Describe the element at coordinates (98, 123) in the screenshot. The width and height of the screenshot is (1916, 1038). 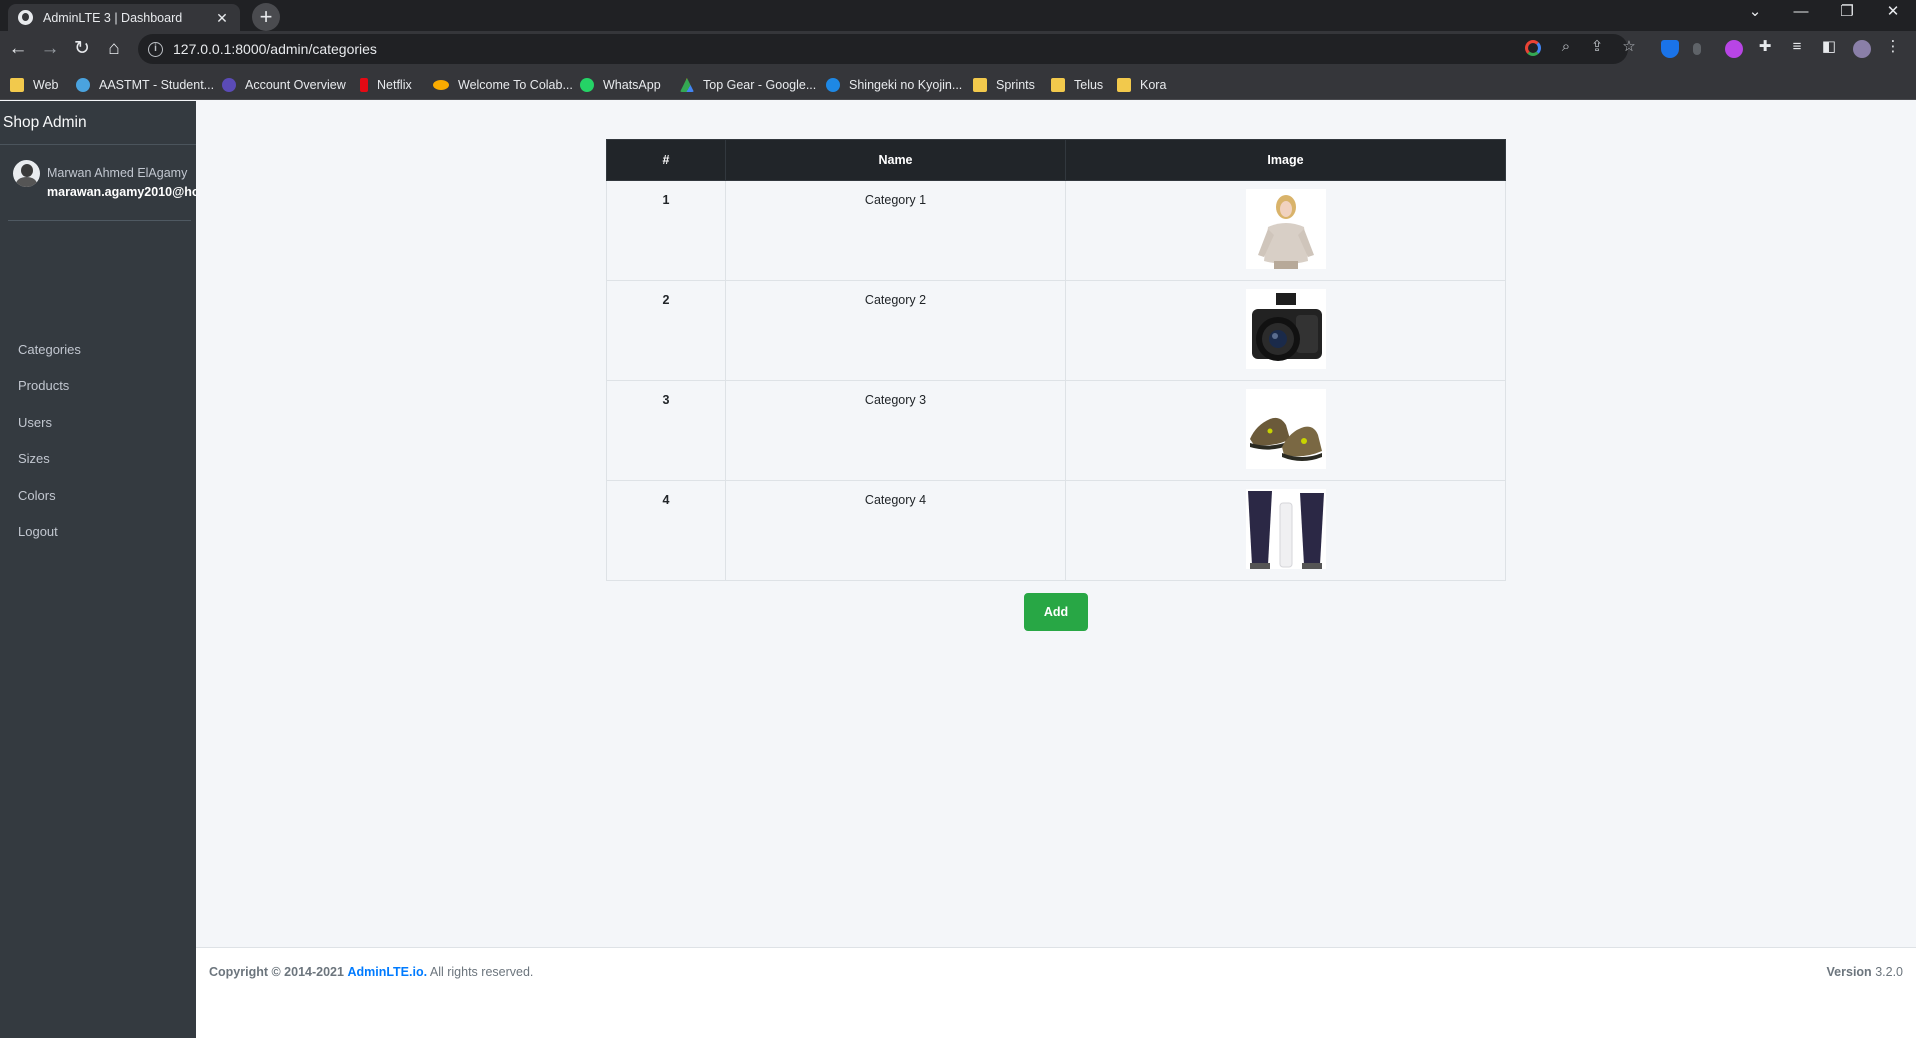
I see `brand-link: Shop Admin` at that location.